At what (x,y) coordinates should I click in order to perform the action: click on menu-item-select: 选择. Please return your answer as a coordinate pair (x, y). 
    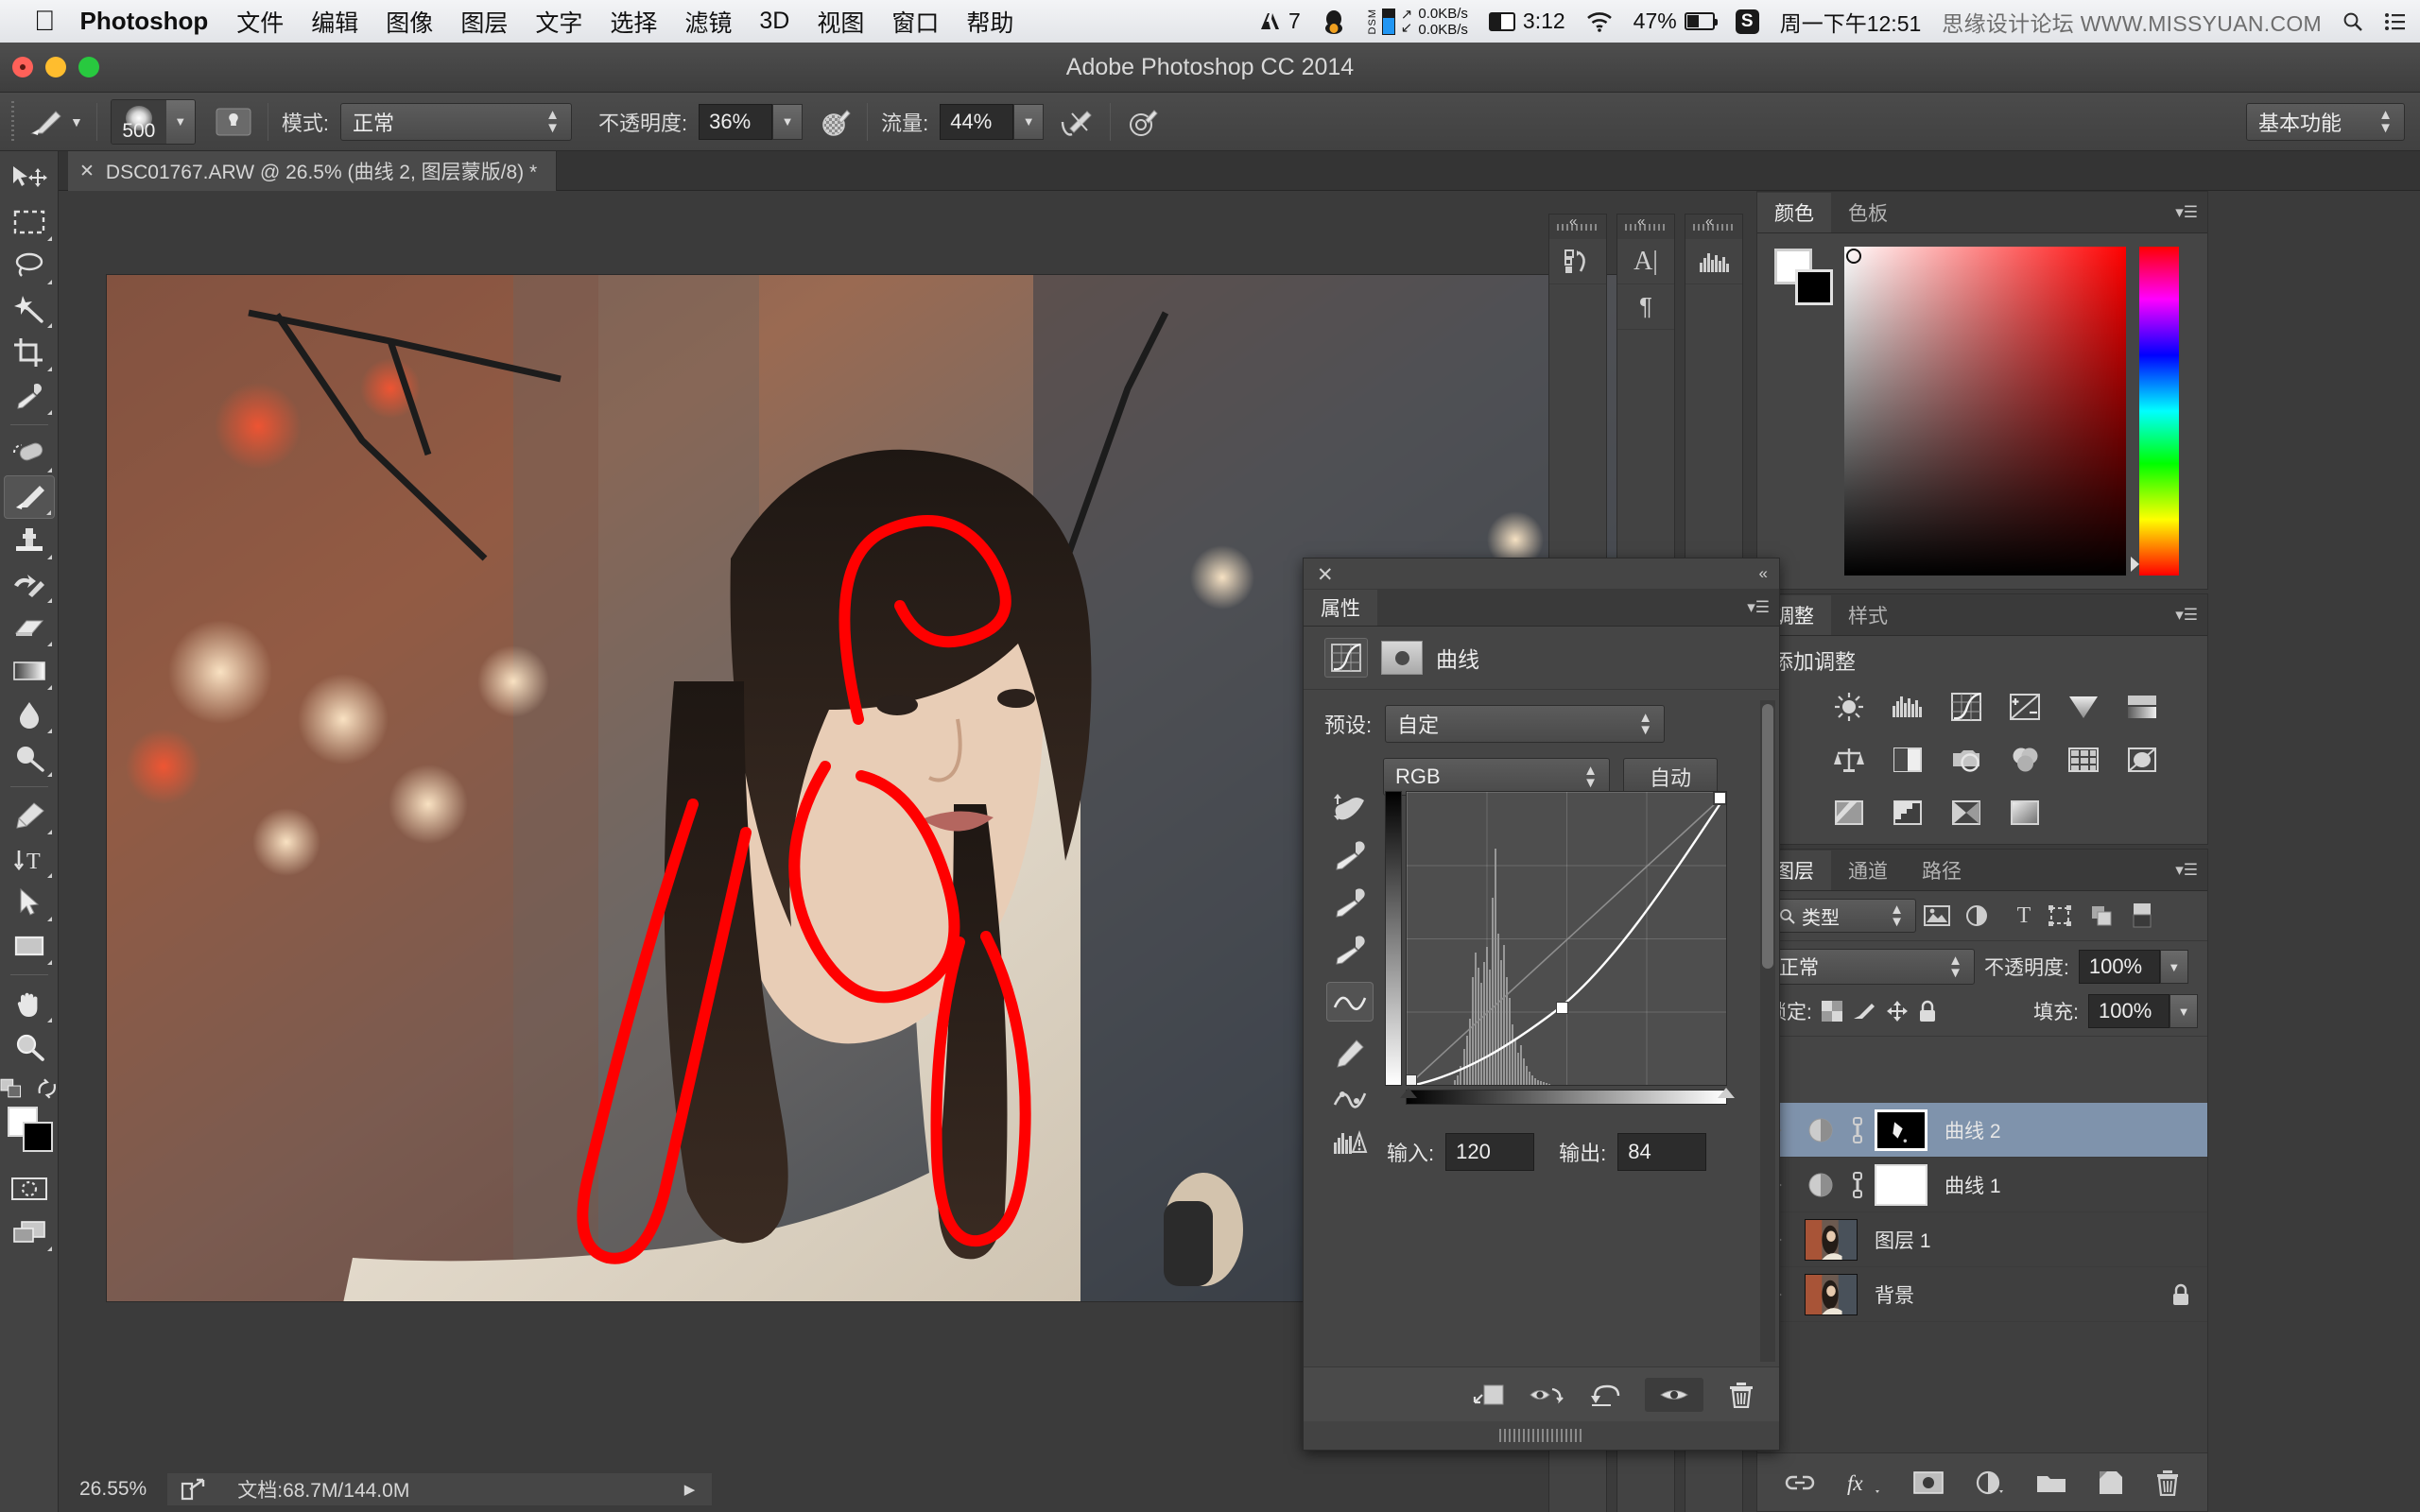
    Looking at the image, I should click on (633, 22).